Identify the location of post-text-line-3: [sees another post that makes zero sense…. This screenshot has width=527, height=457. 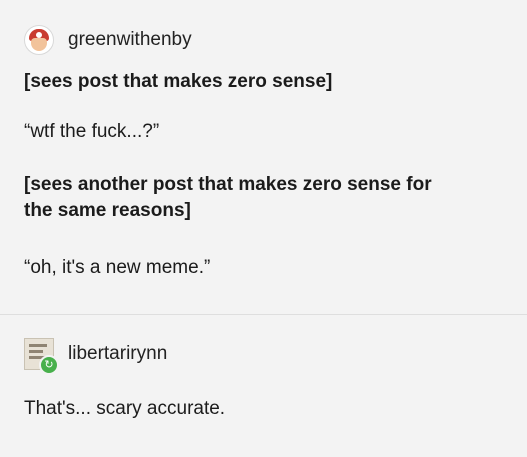
(228, 197).